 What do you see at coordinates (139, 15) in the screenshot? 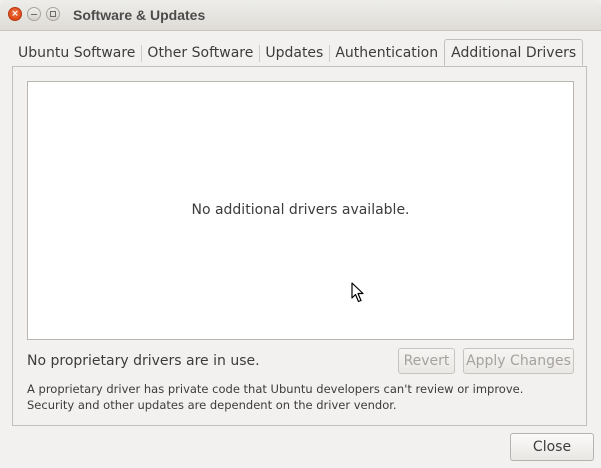
I see `window-title: Software & Updates` at bounding box center [139, 15].